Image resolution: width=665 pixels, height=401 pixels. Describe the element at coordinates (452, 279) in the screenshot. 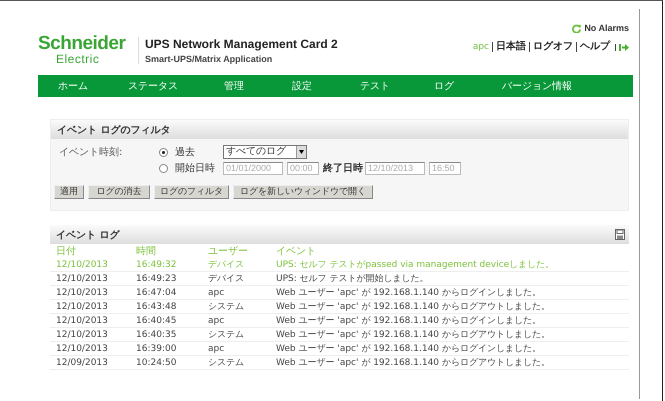

I see `table-cell: UPS: セルフ テストが開始しました。` at that location.